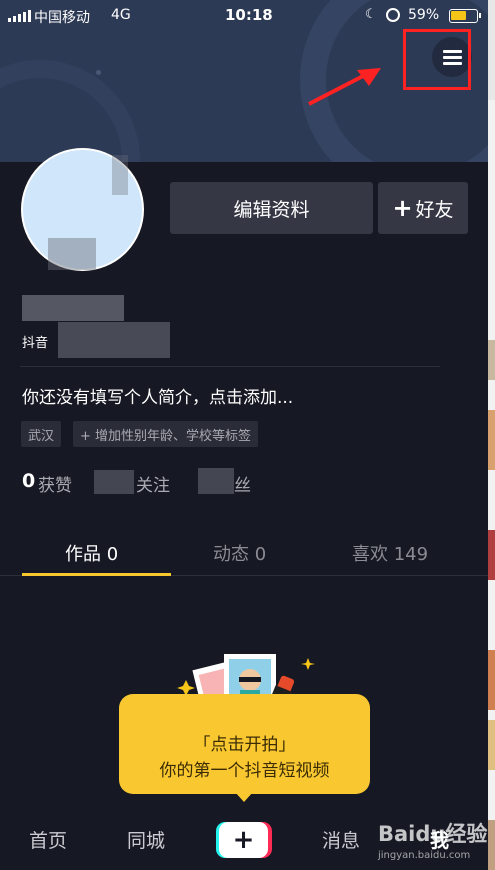 The width and height of the screenshot is (495, 870). I want to click on tab-works: 作品 0, so click(91, 553).